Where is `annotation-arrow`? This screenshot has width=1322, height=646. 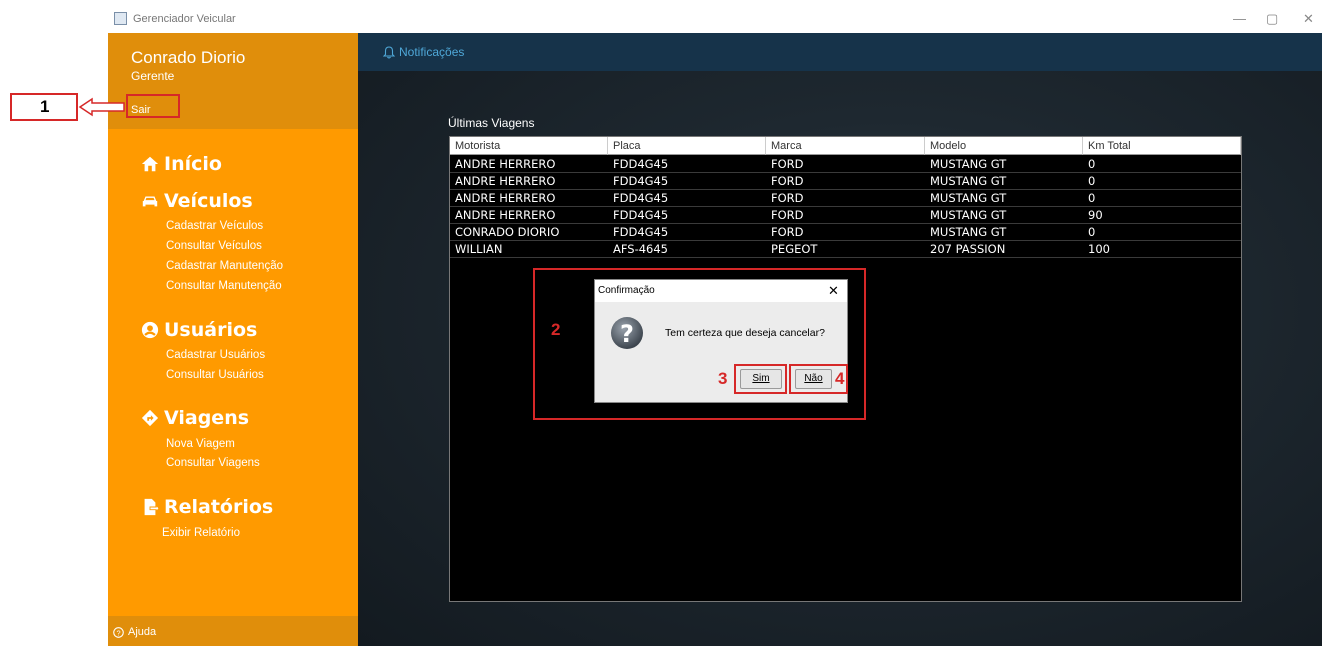 annotation-arrow is located at coordinates (101, 107).